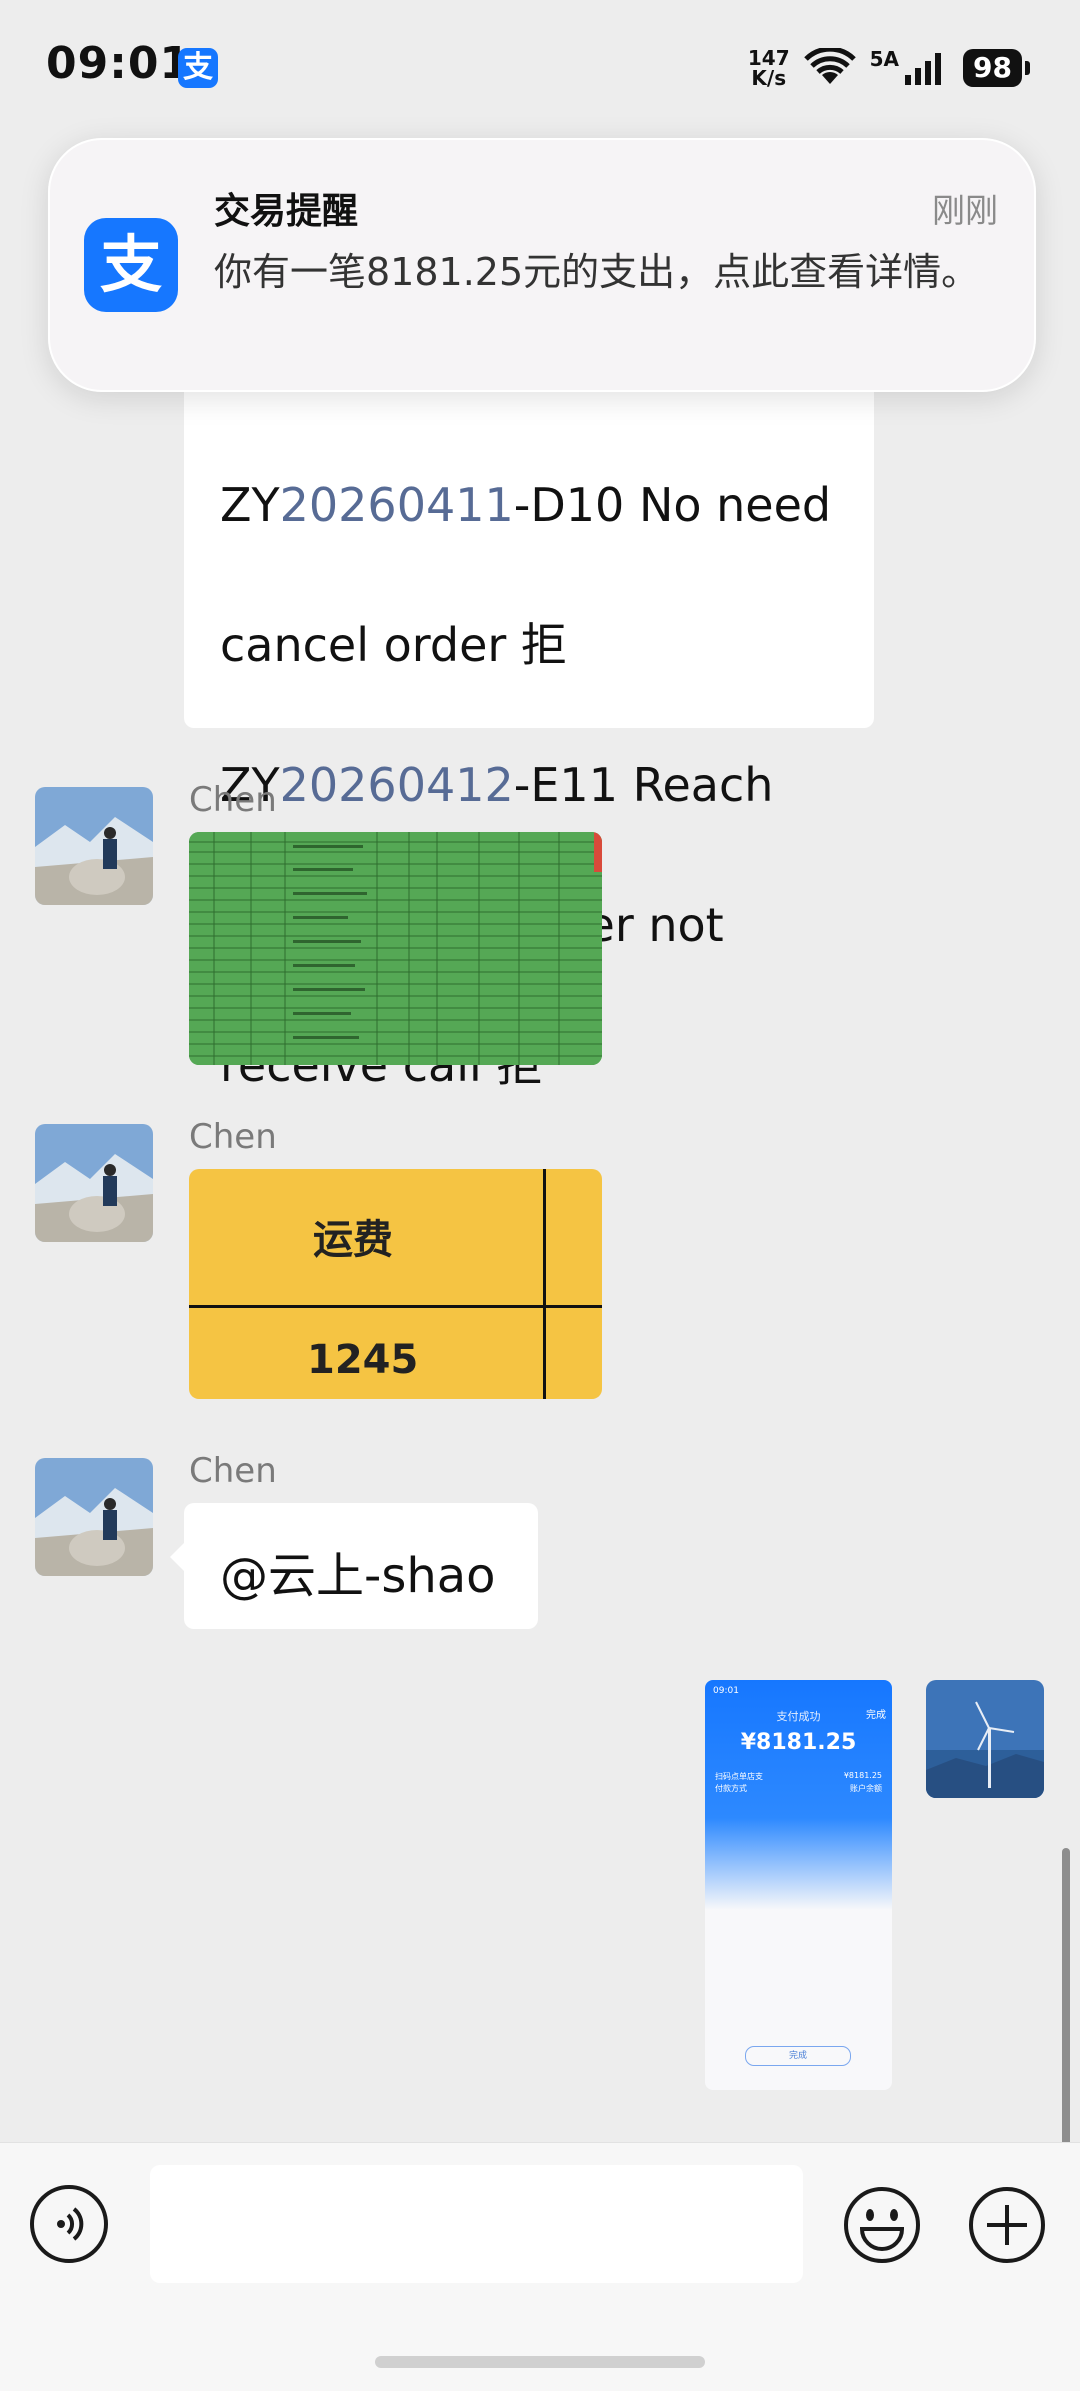  Describe the element at coordinates (198, 68) in the screenshot. I see `alipay-status-icon: 支` at that location.